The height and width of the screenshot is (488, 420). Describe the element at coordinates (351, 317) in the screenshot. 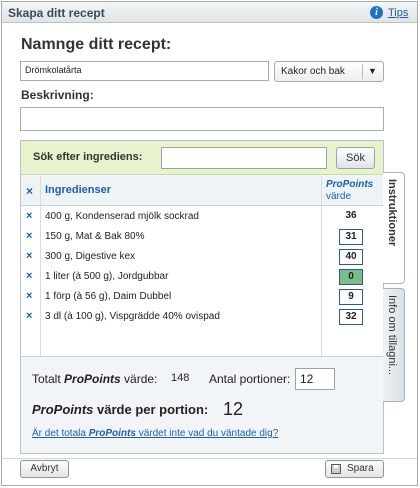

I see `propoints-value: 32` at that location.